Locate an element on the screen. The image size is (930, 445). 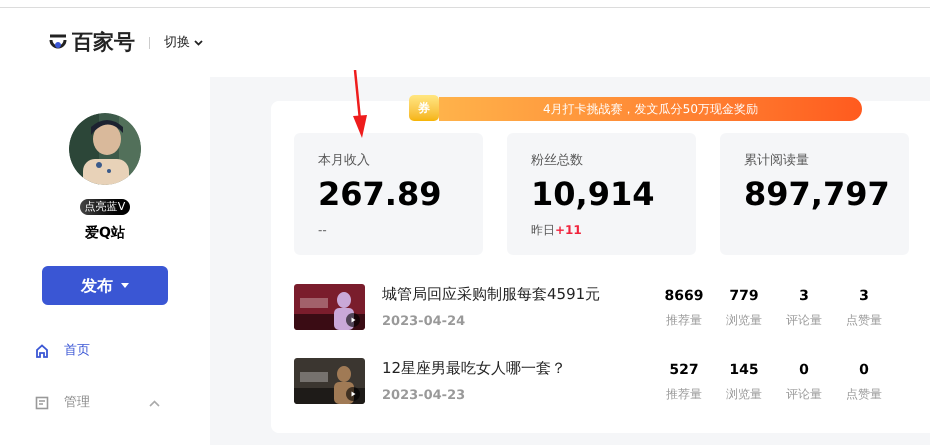
stat-note: 昨日+11 is located at coordinates (557, 230).